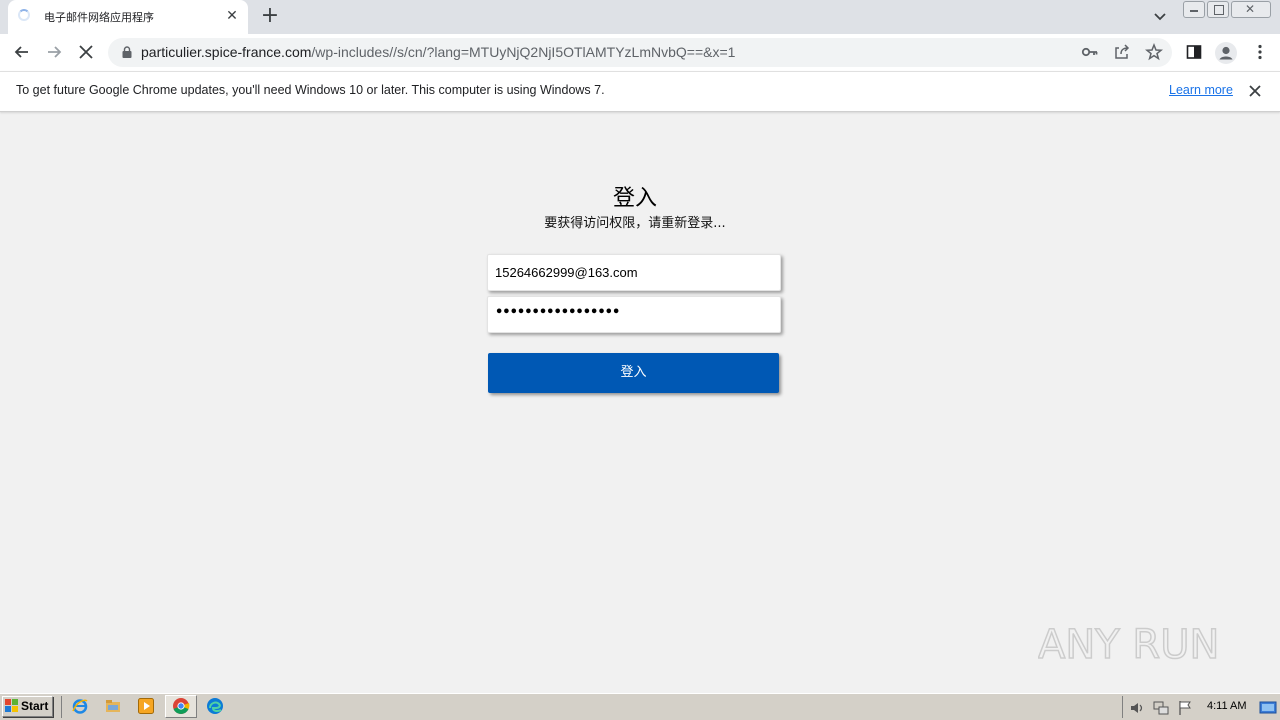 This screenshot has height=720, width=1280. What do you see at coordinates (1122, 707) in the screenshot?
I see `tray-divider` at bounding box center [1122, 707].